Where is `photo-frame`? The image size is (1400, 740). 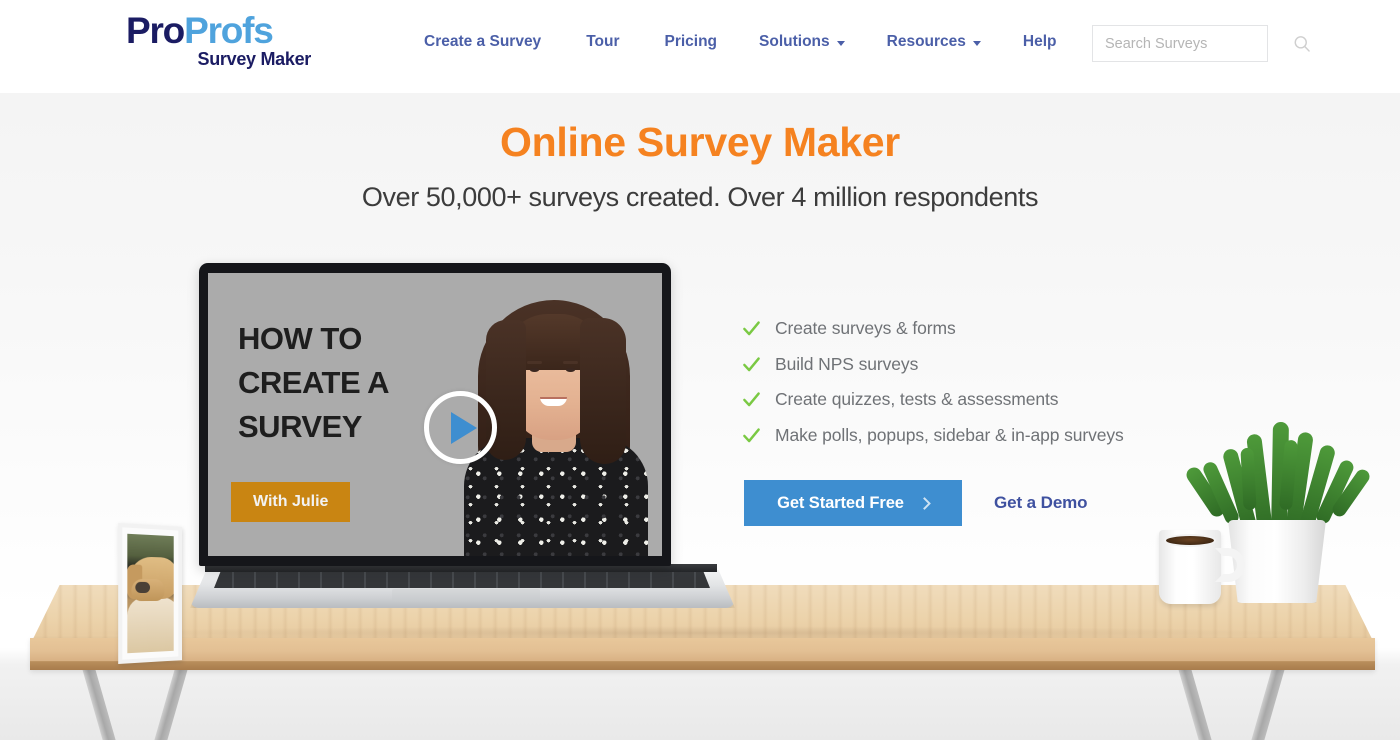
photo-frame is located at coordinates (150, 593).